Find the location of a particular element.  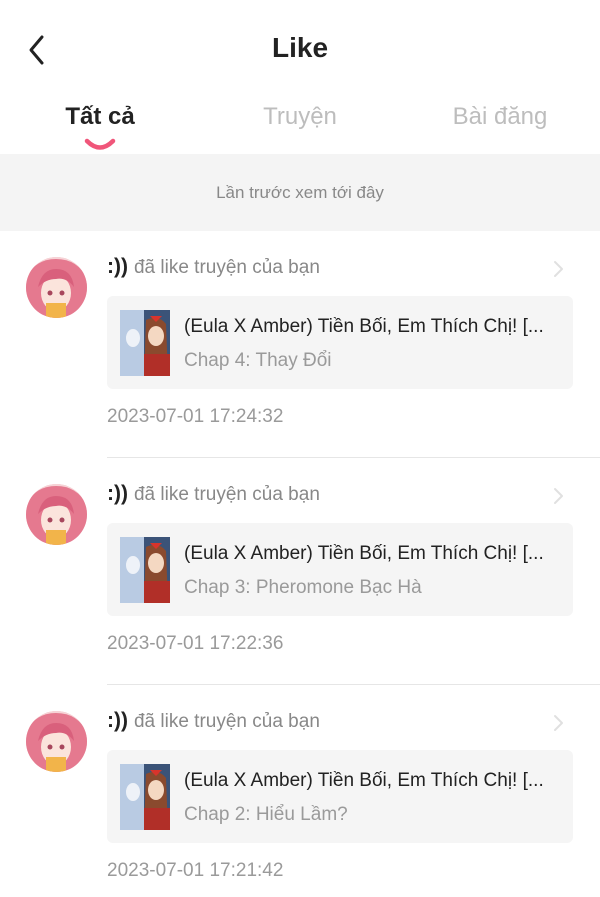

timestamp: 2023-07-01 17:21:42 is located at coordinates (195, 870).